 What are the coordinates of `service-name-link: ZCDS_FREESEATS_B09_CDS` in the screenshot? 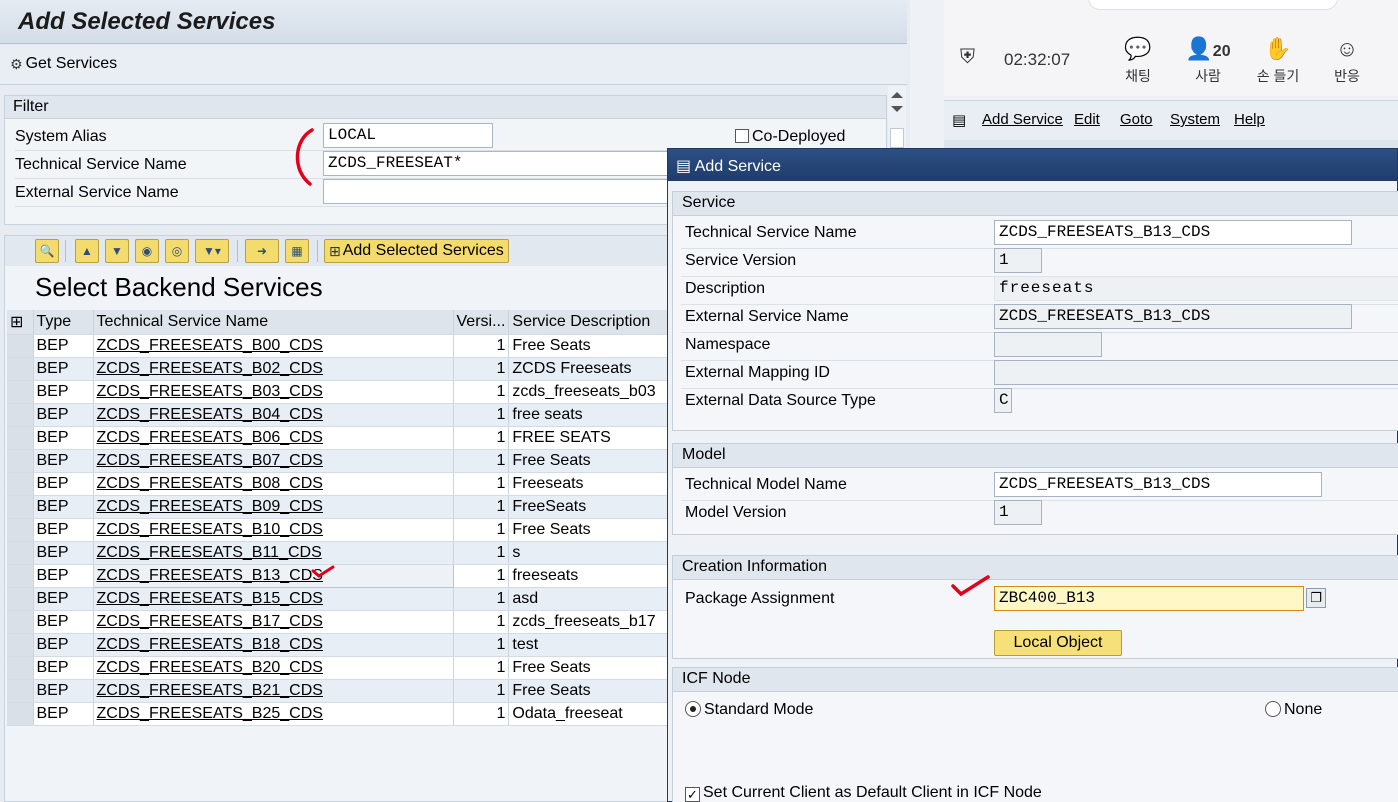 It's located at (210, 506).